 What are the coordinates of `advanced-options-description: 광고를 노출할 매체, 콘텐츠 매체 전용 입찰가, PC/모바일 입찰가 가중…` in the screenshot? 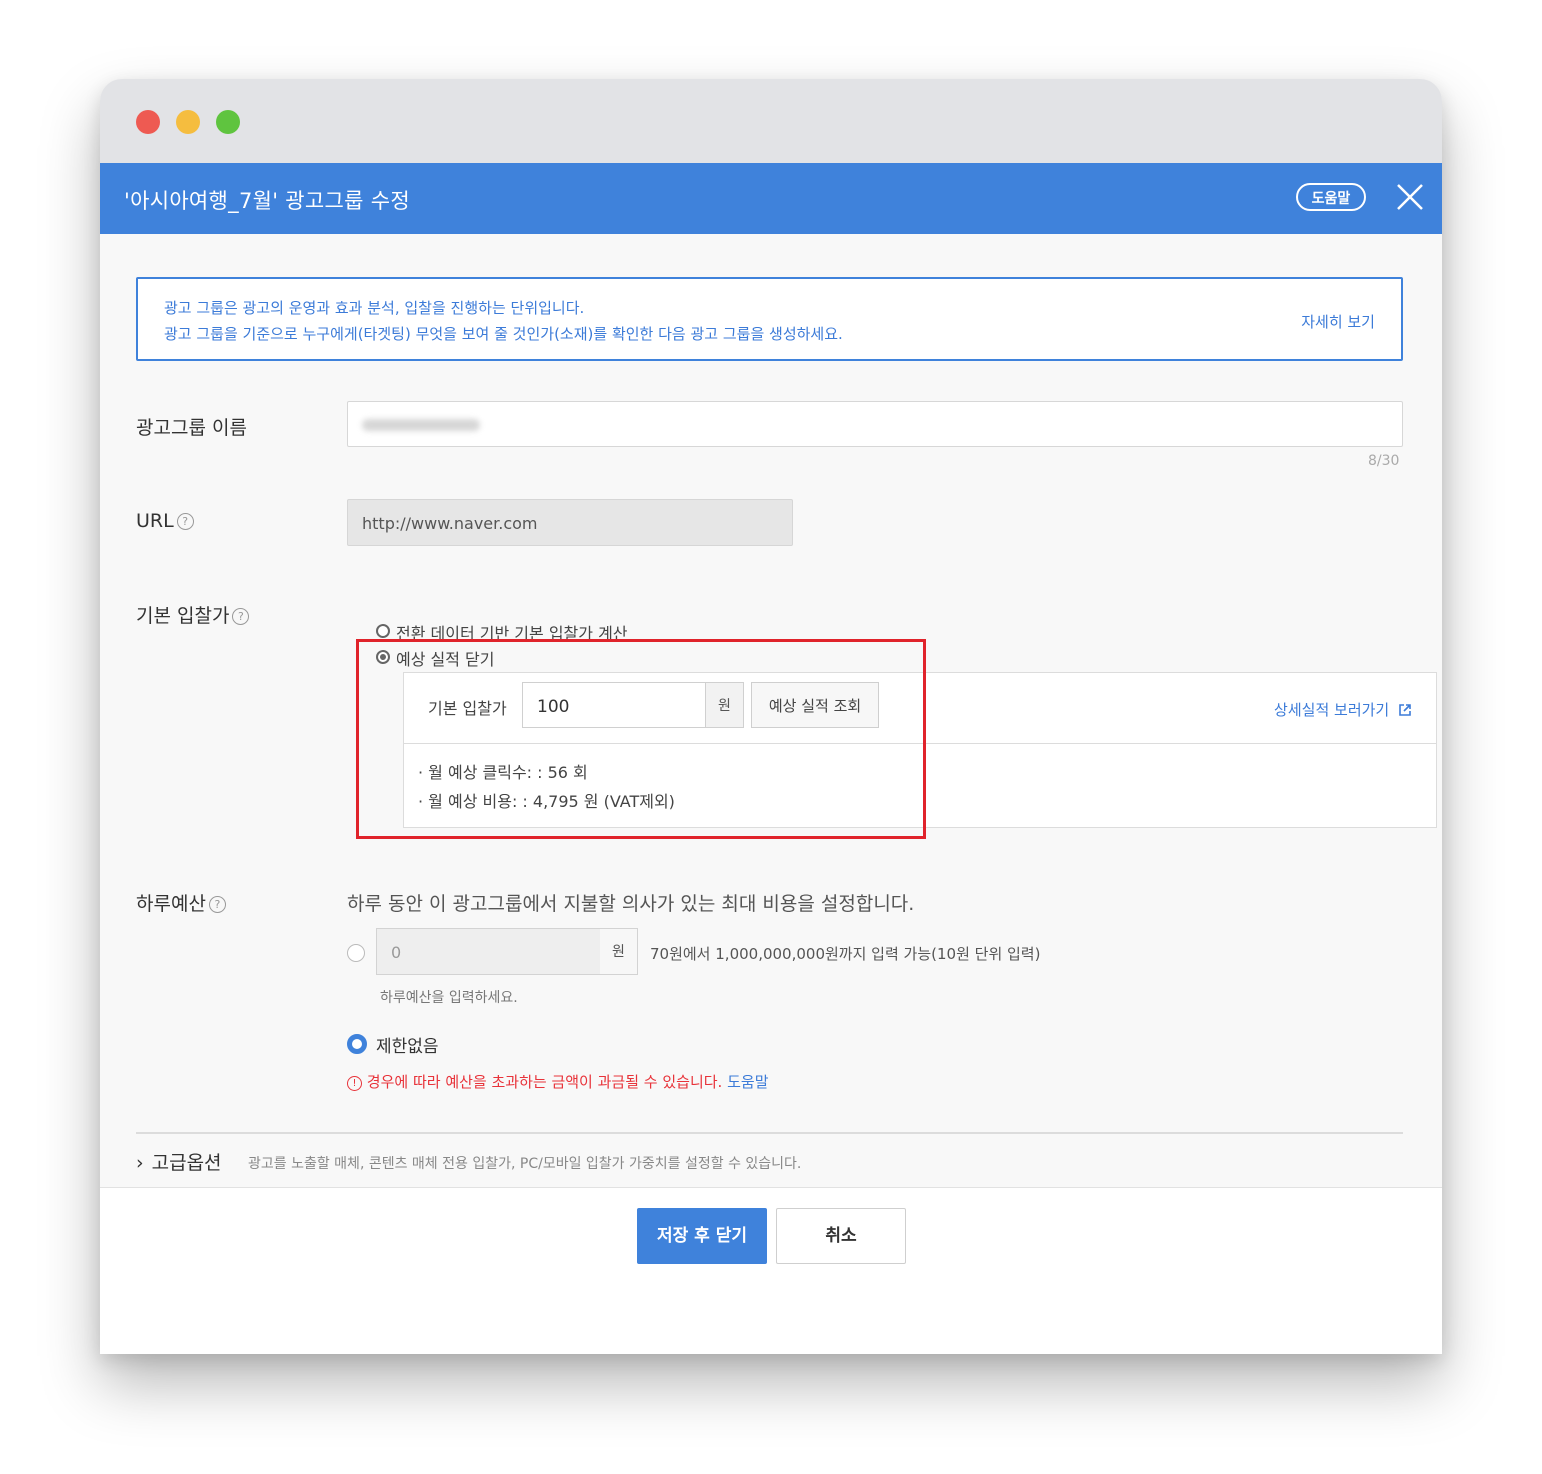 It's located at (525, 1164).